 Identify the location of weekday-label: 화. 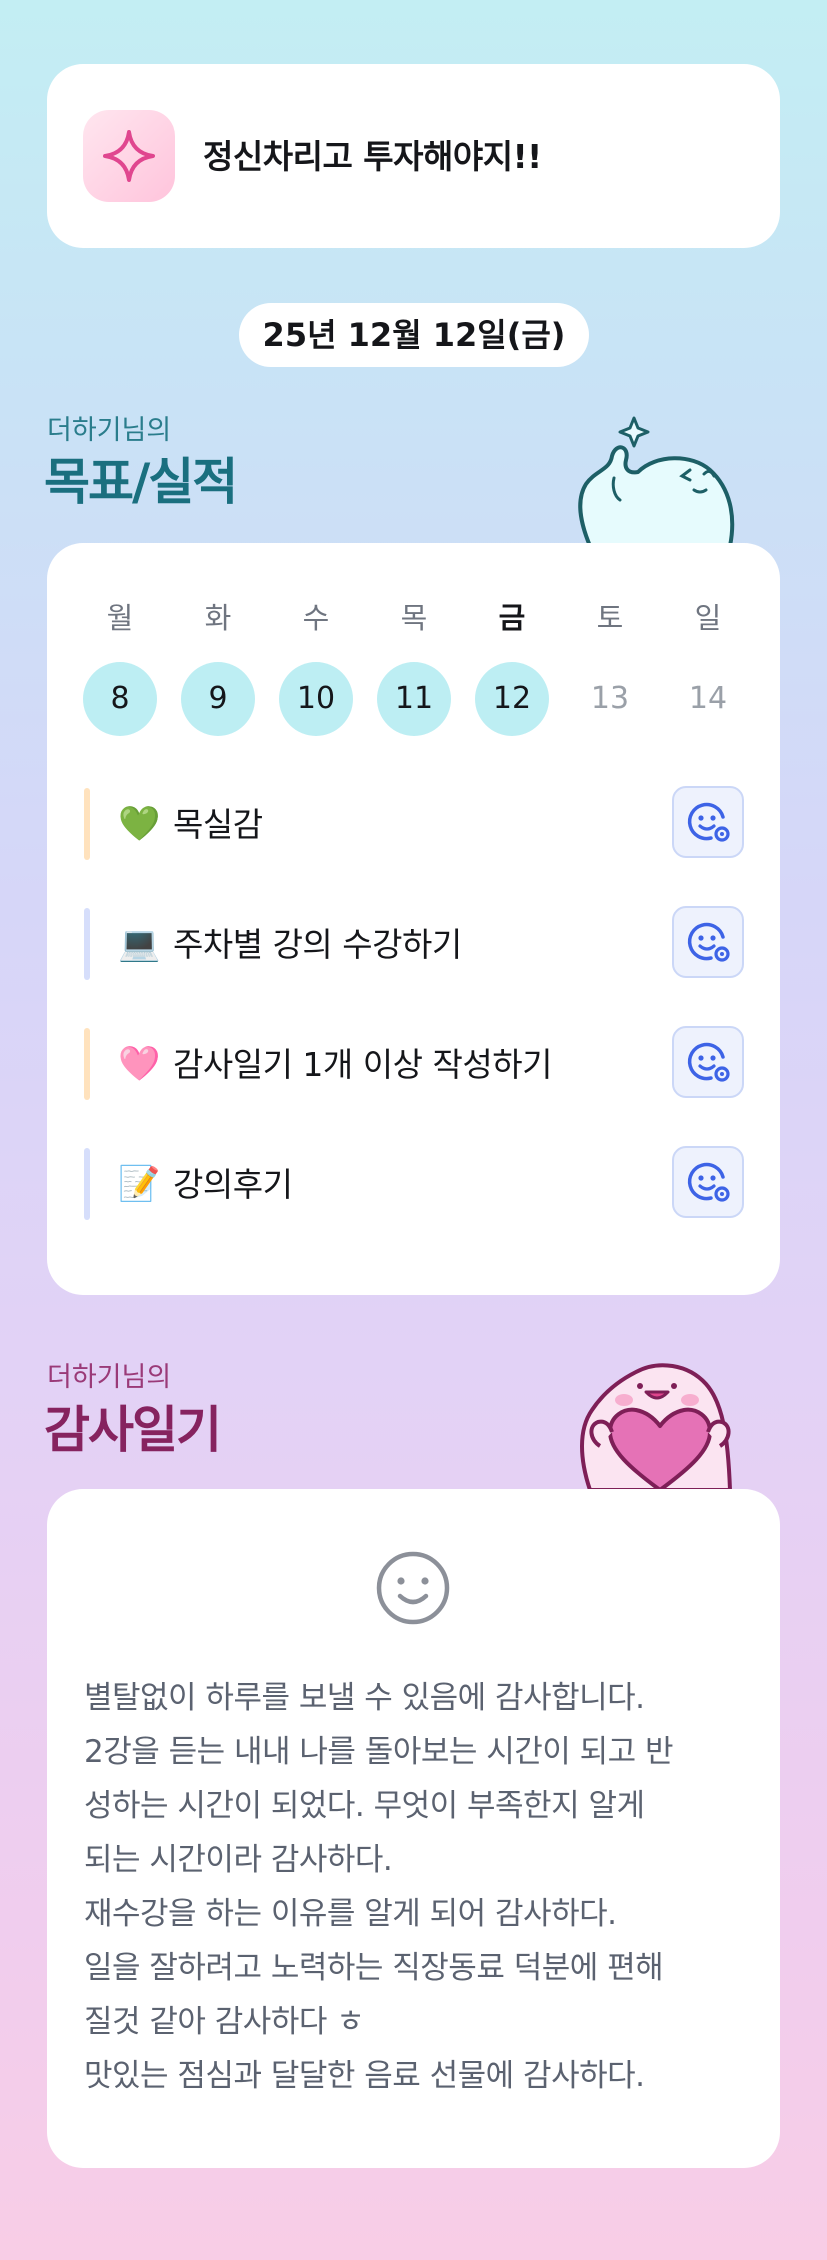
(218, 618).